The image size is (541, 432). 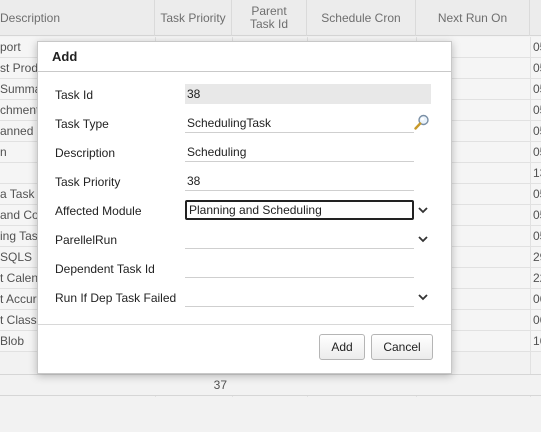 I want to click on row-run-if-dep-failed: Run If Dep Task Failed, so click(x=244, y=299).